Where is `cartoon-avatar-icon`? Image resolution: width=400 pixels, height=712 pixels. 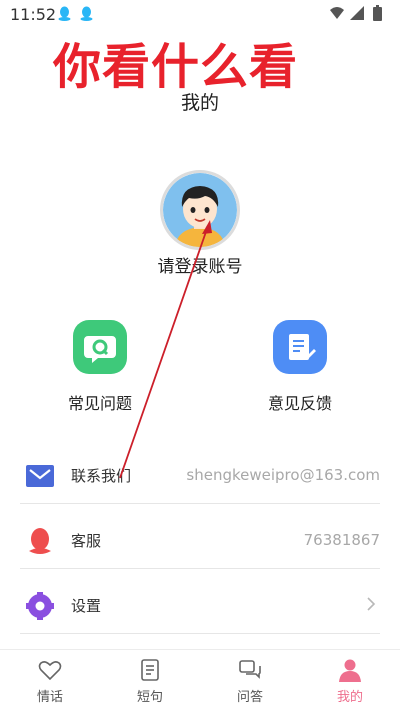
cartoon-avatar-icon is located at coordinates (200, 210).